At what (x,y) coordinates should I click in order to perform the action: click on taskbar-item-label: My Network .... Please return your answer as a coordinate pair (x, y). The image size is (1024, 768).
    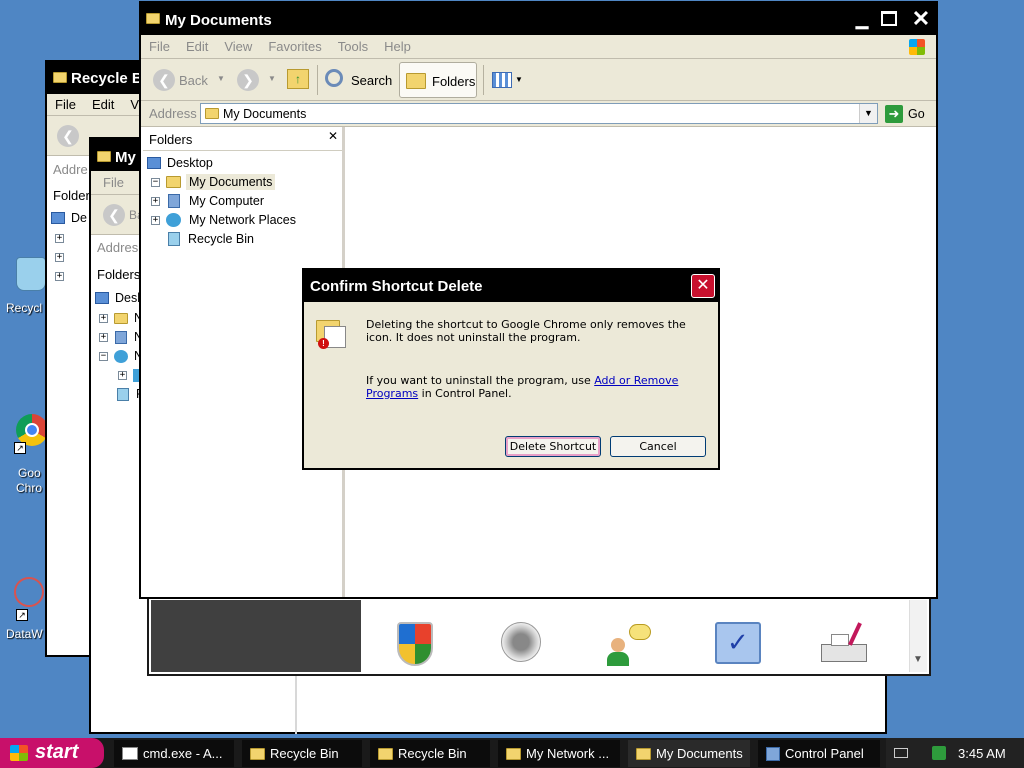
    Looking at the image, I should click on (568, 753).